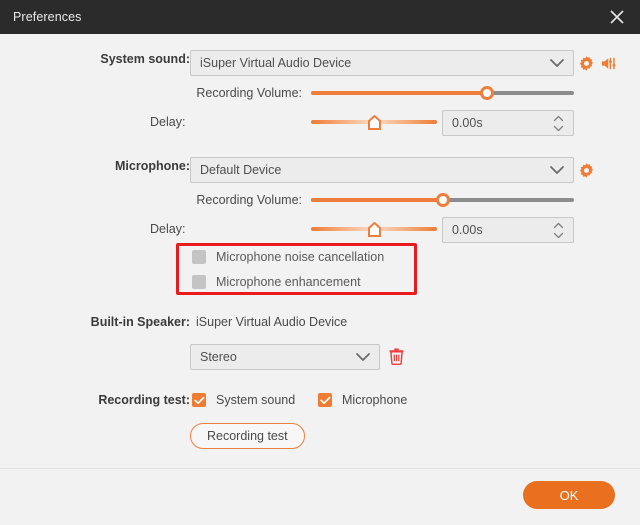 The width and height of the screenshot is (640, 525). What do you see at coordinates (247, 436) in the screenshot?
I see `recording-test-button: Recording test` at bounding box center [247, 436].